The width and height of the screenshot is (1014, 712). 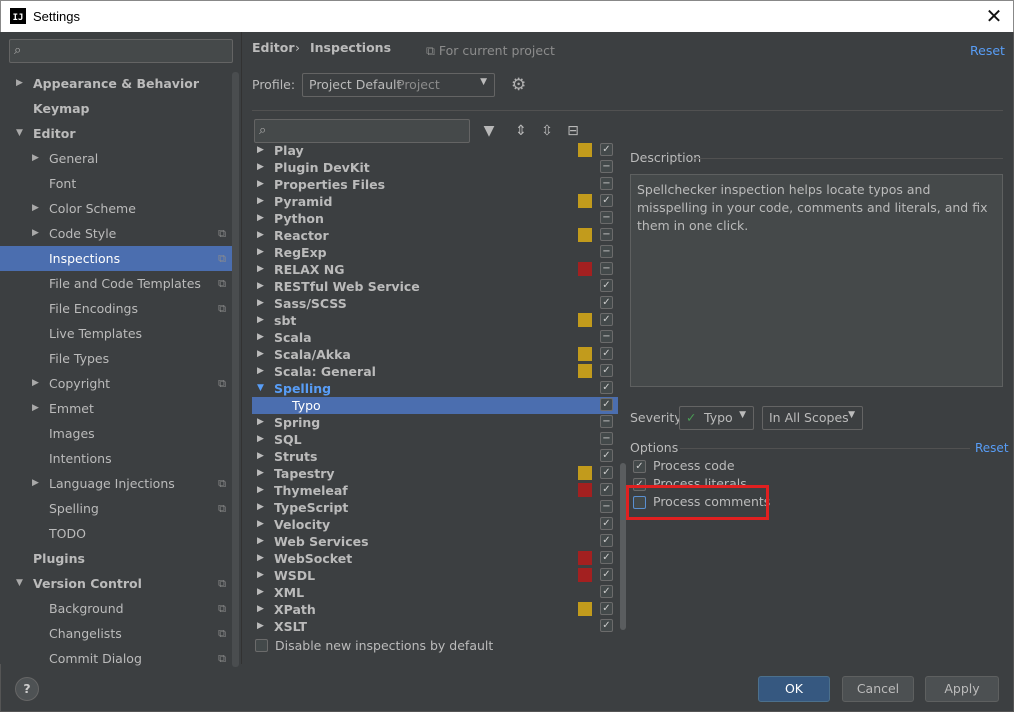 What do you see at coordinates (435, 541) in the screenshot?
I see `inspection-row-web-services: ▶ Web Services ✓` at bounding box center [435, 541].